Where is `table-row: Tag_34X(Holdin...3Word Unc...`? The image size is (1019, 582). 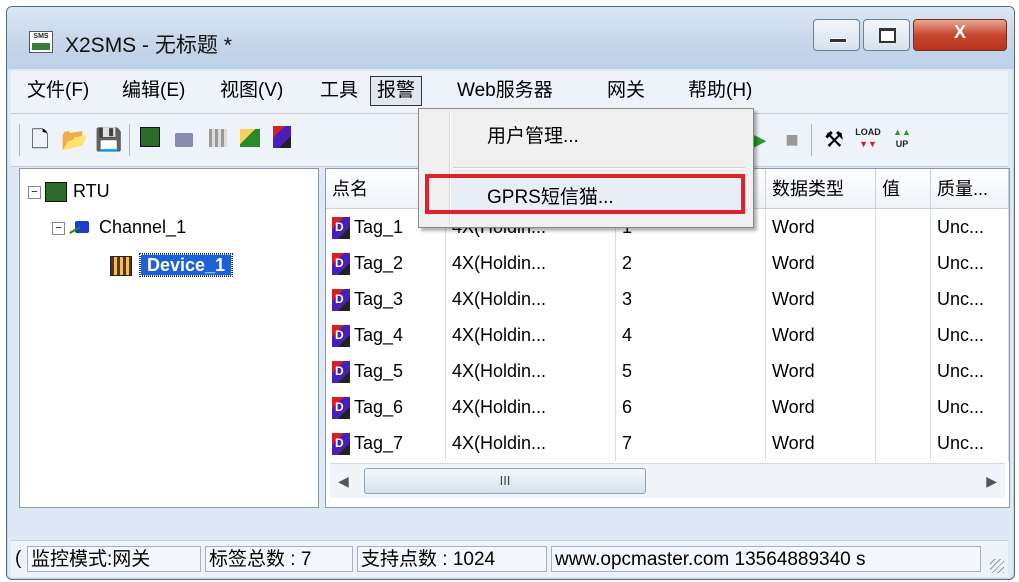
table-row: Tag_34X(Holdin...3Word Unc... is located at coordinates (667, 299).